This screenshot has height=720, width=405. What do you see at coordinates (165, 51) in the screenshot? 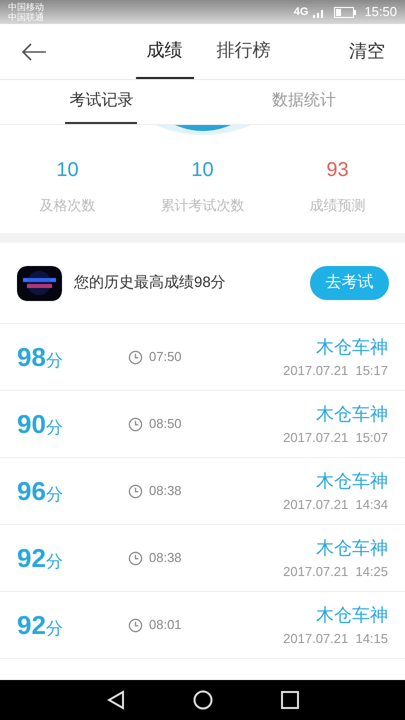
I see `tab: 成绩` at bounding box center [165, 51].